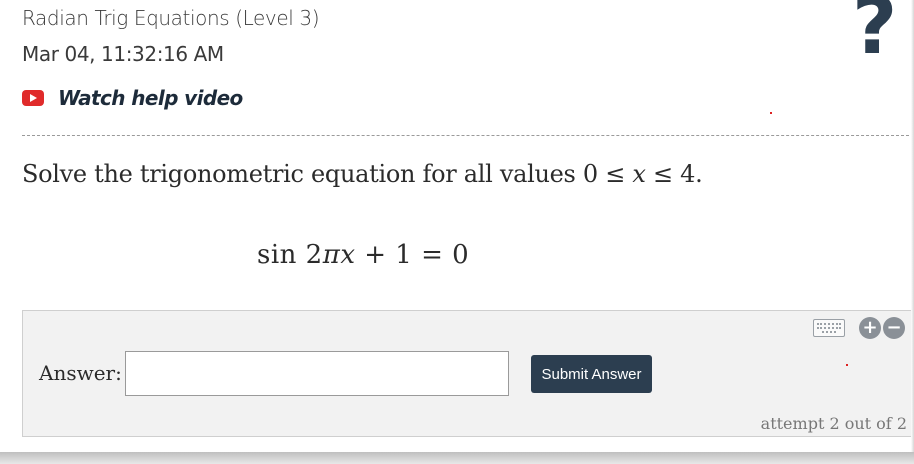 The width and height of the screenshot is (914, 464). I want to click on answer-label: Answer:, so click(80, 373).